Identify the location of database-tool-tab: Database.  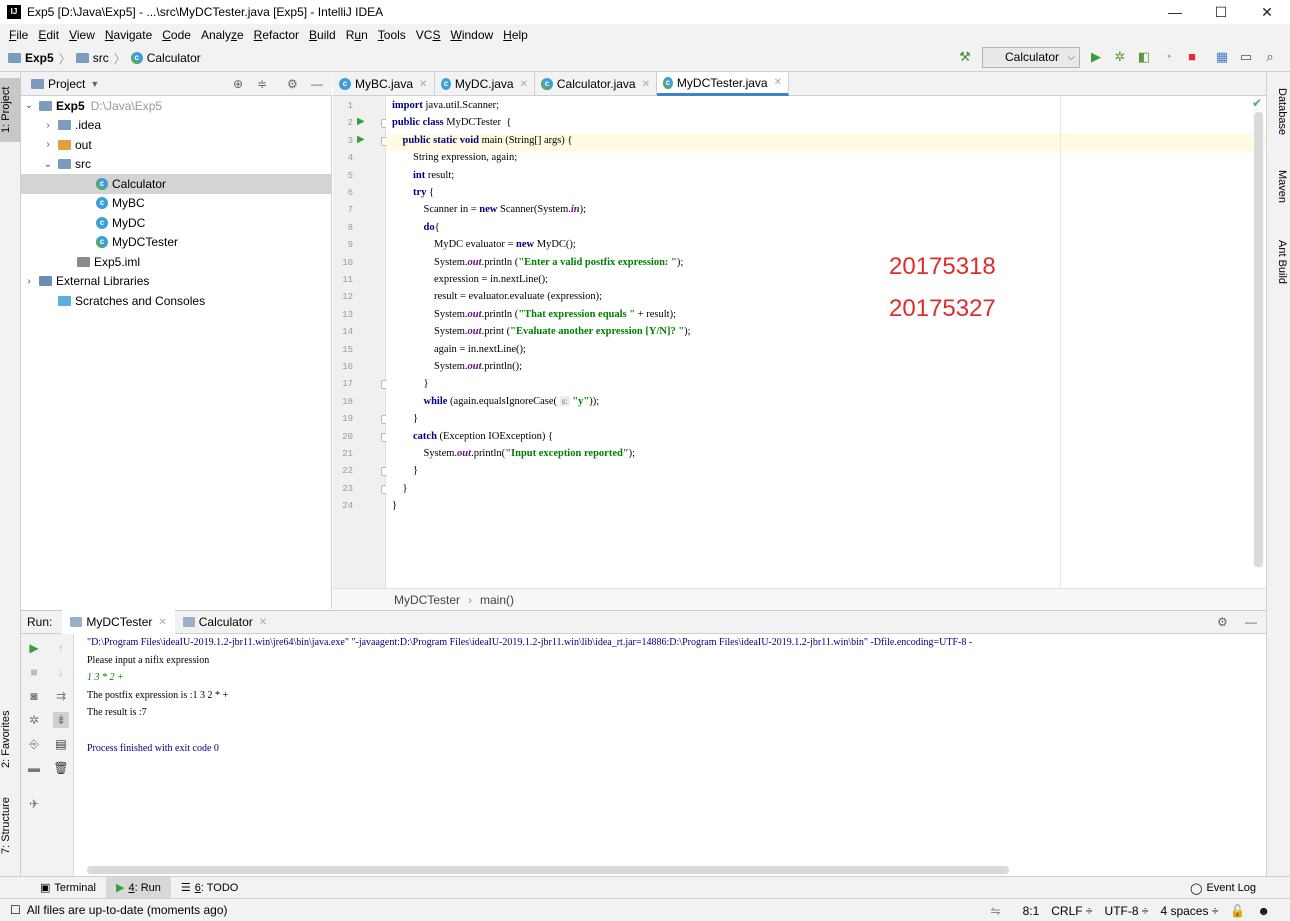
(1279, 112).